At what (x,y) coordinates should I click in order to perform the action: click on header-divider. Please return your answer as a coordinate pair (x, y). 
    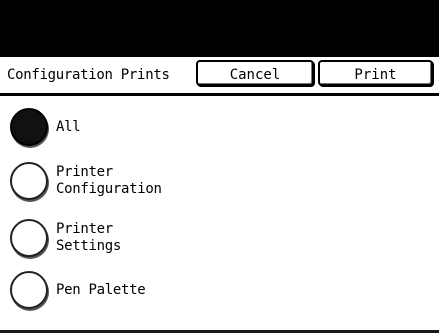
    Looking at the image, I should click on (219, 94).